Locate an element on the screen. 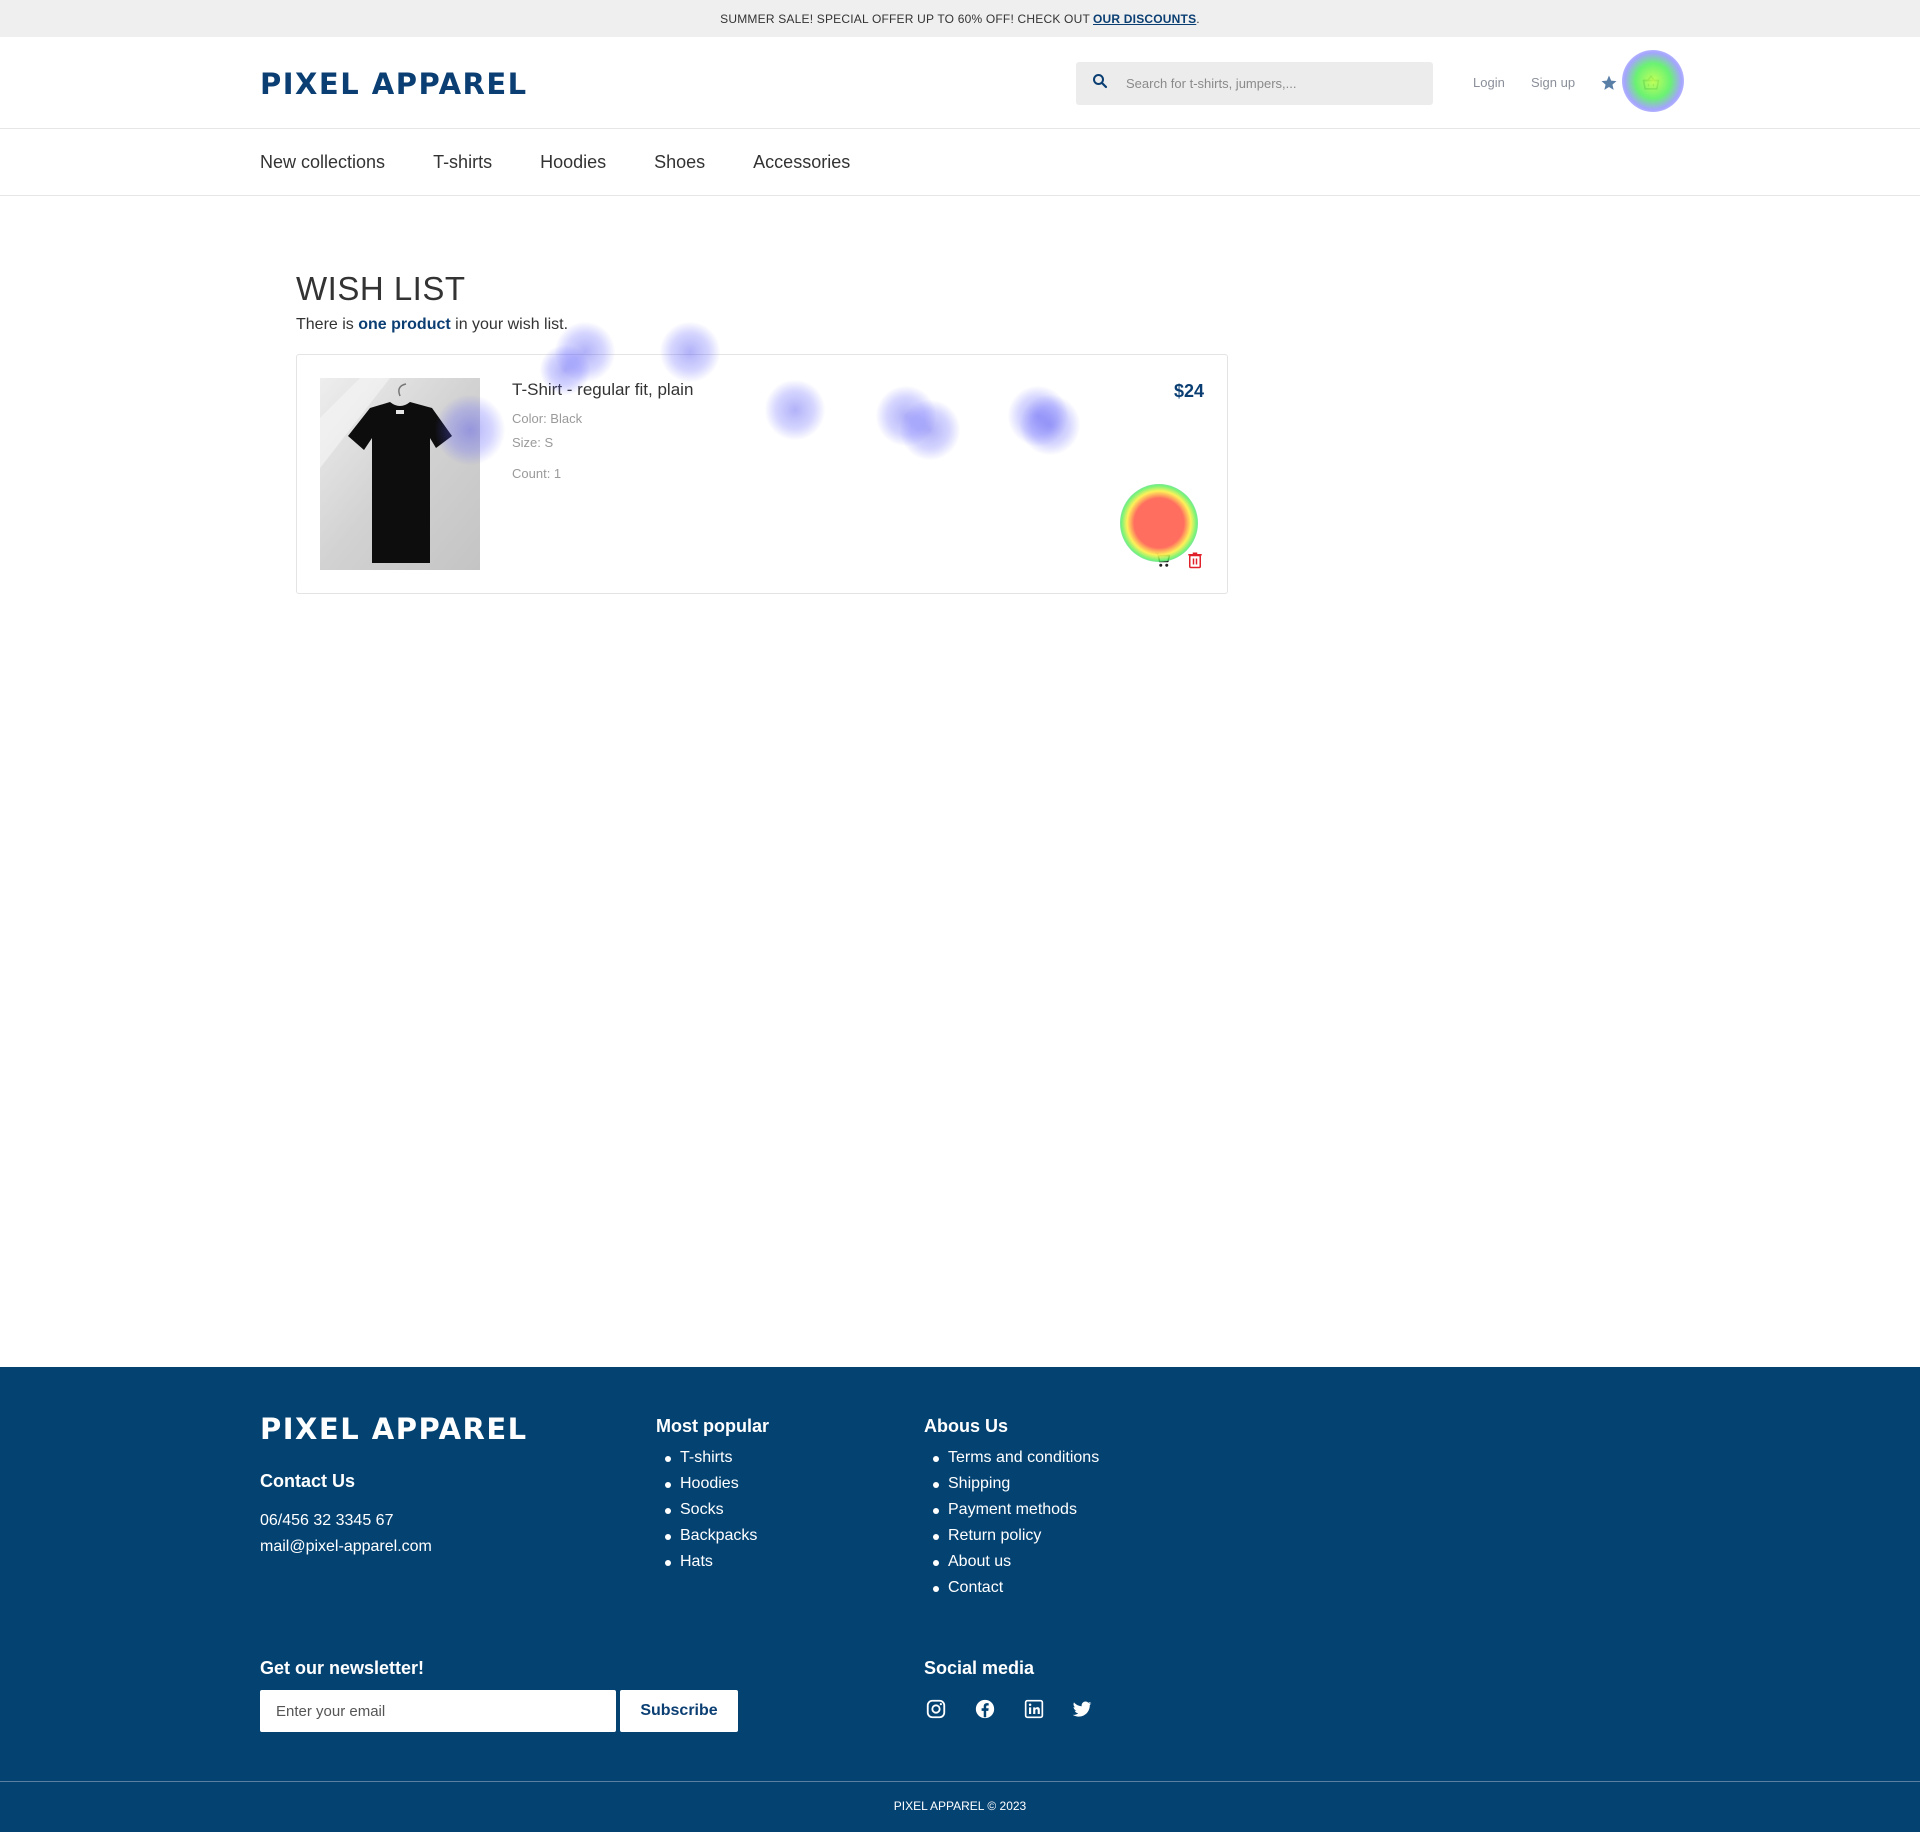 This screenshot has width=1920, height=1832. wishlist-summary: There is one product in your wish list. is located at coordinates (432, 325).